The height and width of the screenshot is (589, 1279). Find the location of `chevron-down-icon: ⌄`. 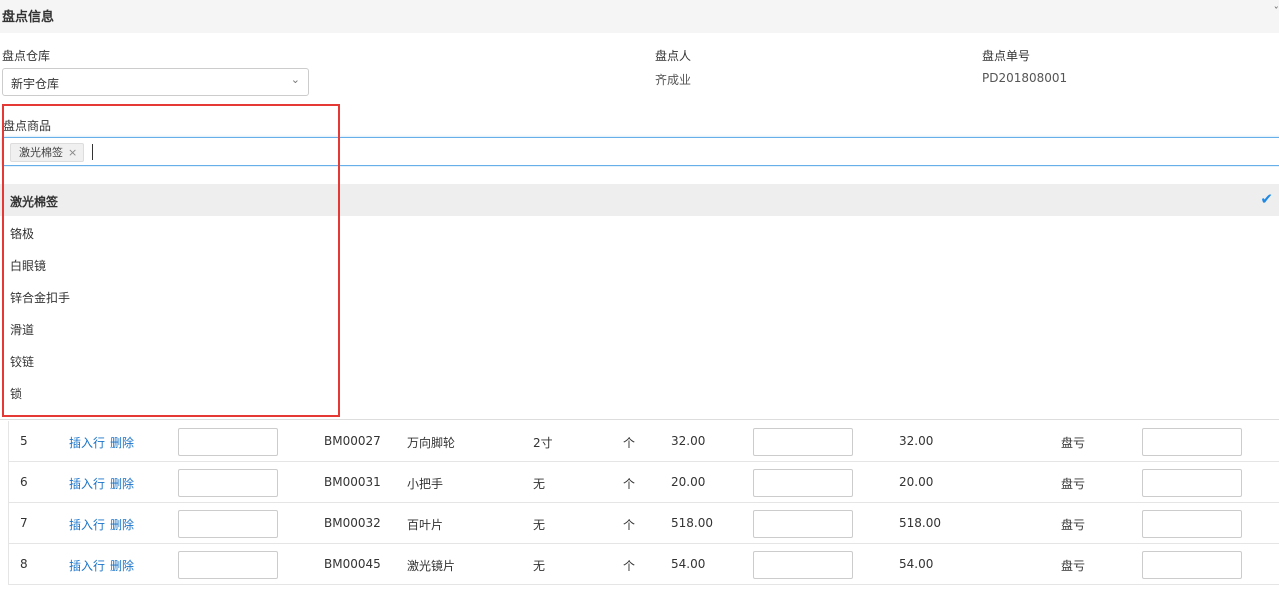

chevron-down-icon: ⌄ is located at coordinates (295, 79).